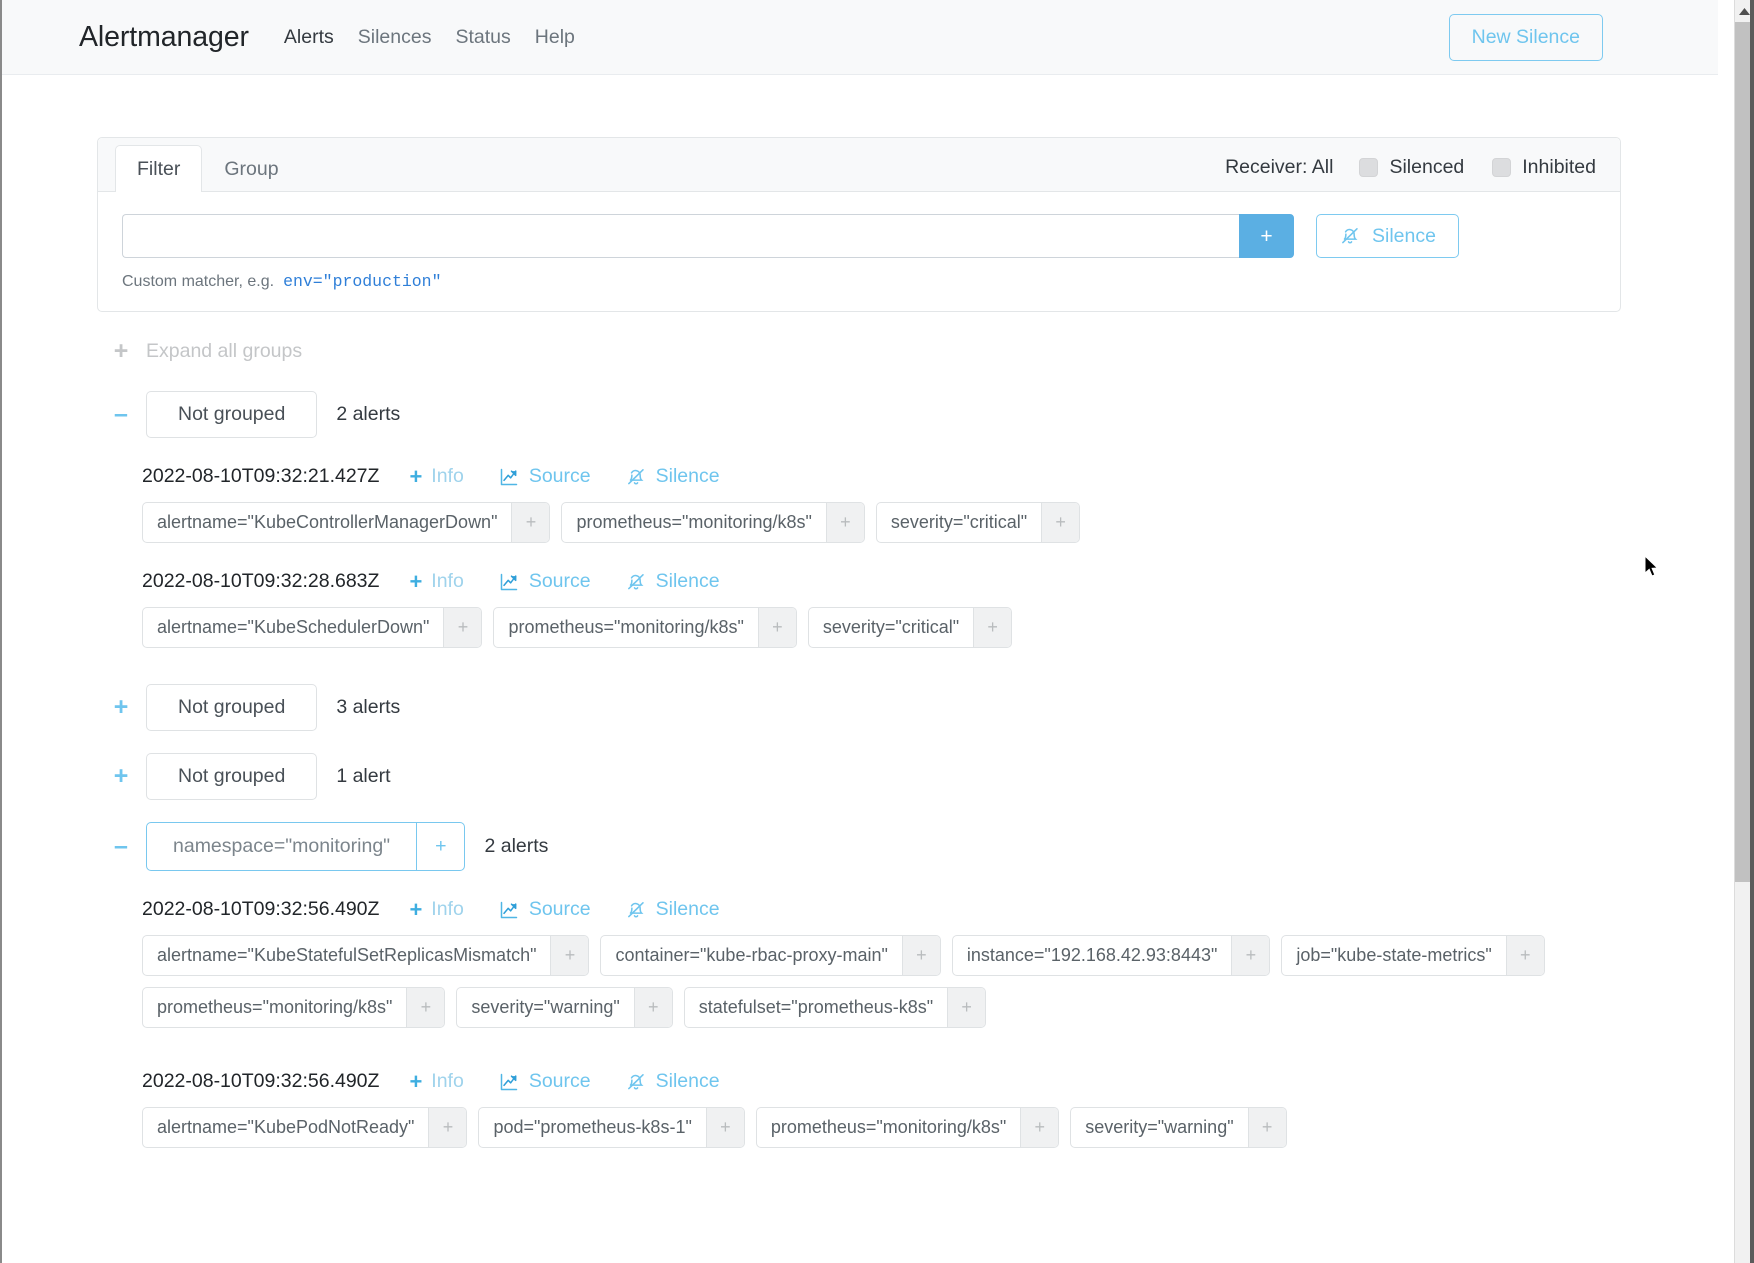  What do you see at coordinates (1544, 167) in the screenshot?
I see `checkbox-inhibited: Inhibited` at bounding box center [1544, 167].